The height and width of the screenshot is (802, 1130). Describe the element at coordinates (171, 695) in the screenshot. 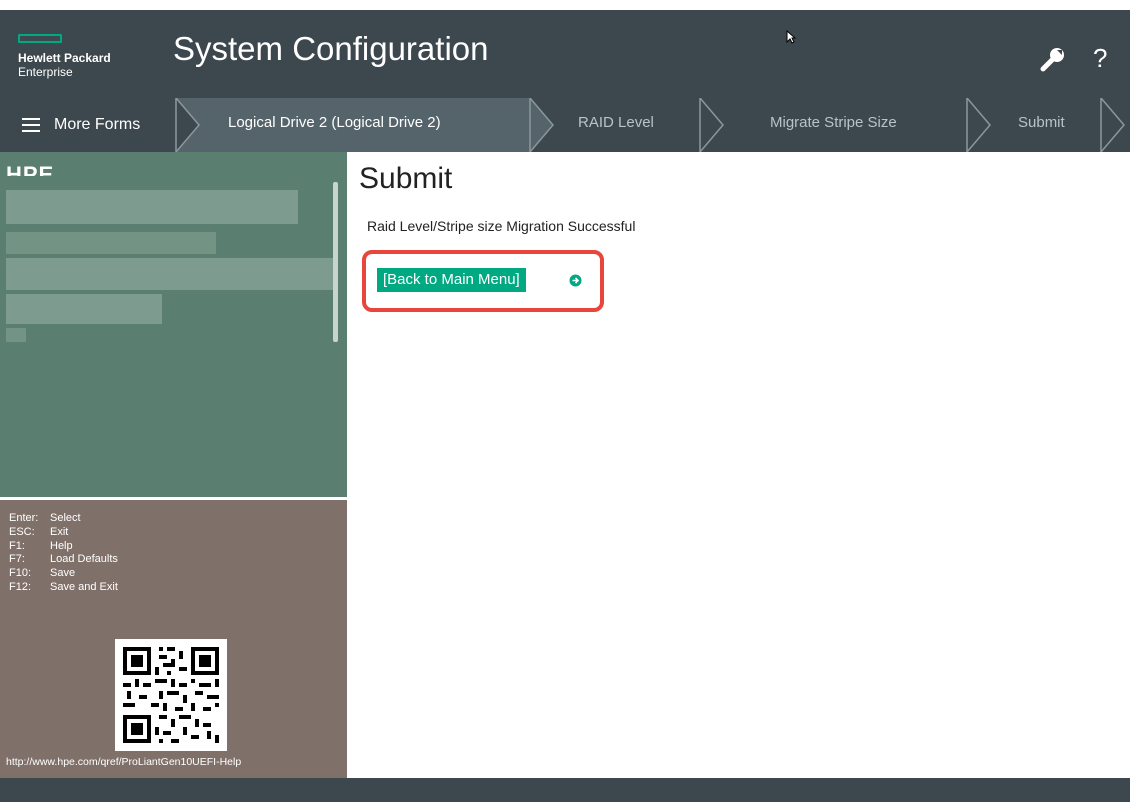

I see `qr-code-icon` at that location.